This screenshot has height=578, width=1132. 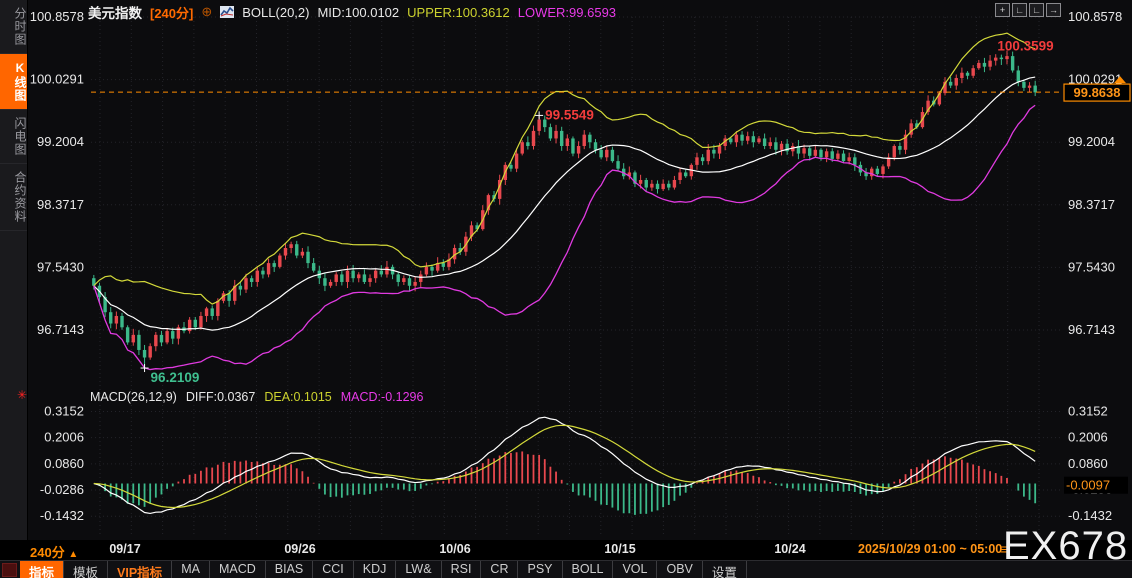 What do you see at coordinates (790, 549) in the screenshot?
I see `date-tick: 10/24` at bounding box center [790, 549].